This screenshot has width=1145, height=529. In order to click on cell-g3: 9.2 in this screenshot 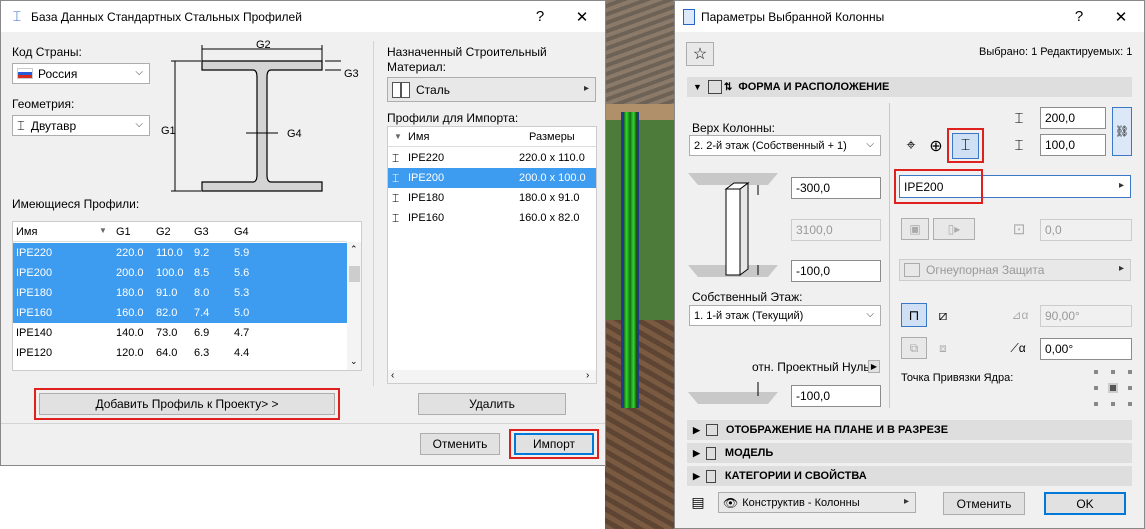, I will do `click(202, 253)`.